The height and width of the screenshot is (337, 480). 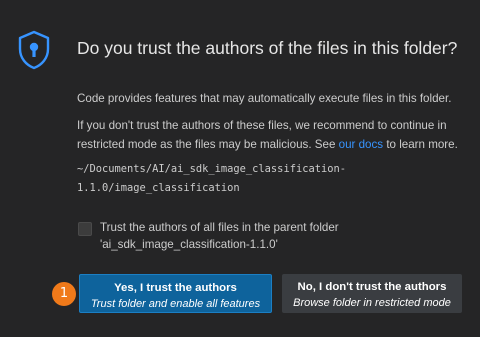 What do you see at coordinates (372, 303) in the screenshot?
I see `distrust-button-sublabel: Browse folder in restricted mode` at bounding box center [372, 303].